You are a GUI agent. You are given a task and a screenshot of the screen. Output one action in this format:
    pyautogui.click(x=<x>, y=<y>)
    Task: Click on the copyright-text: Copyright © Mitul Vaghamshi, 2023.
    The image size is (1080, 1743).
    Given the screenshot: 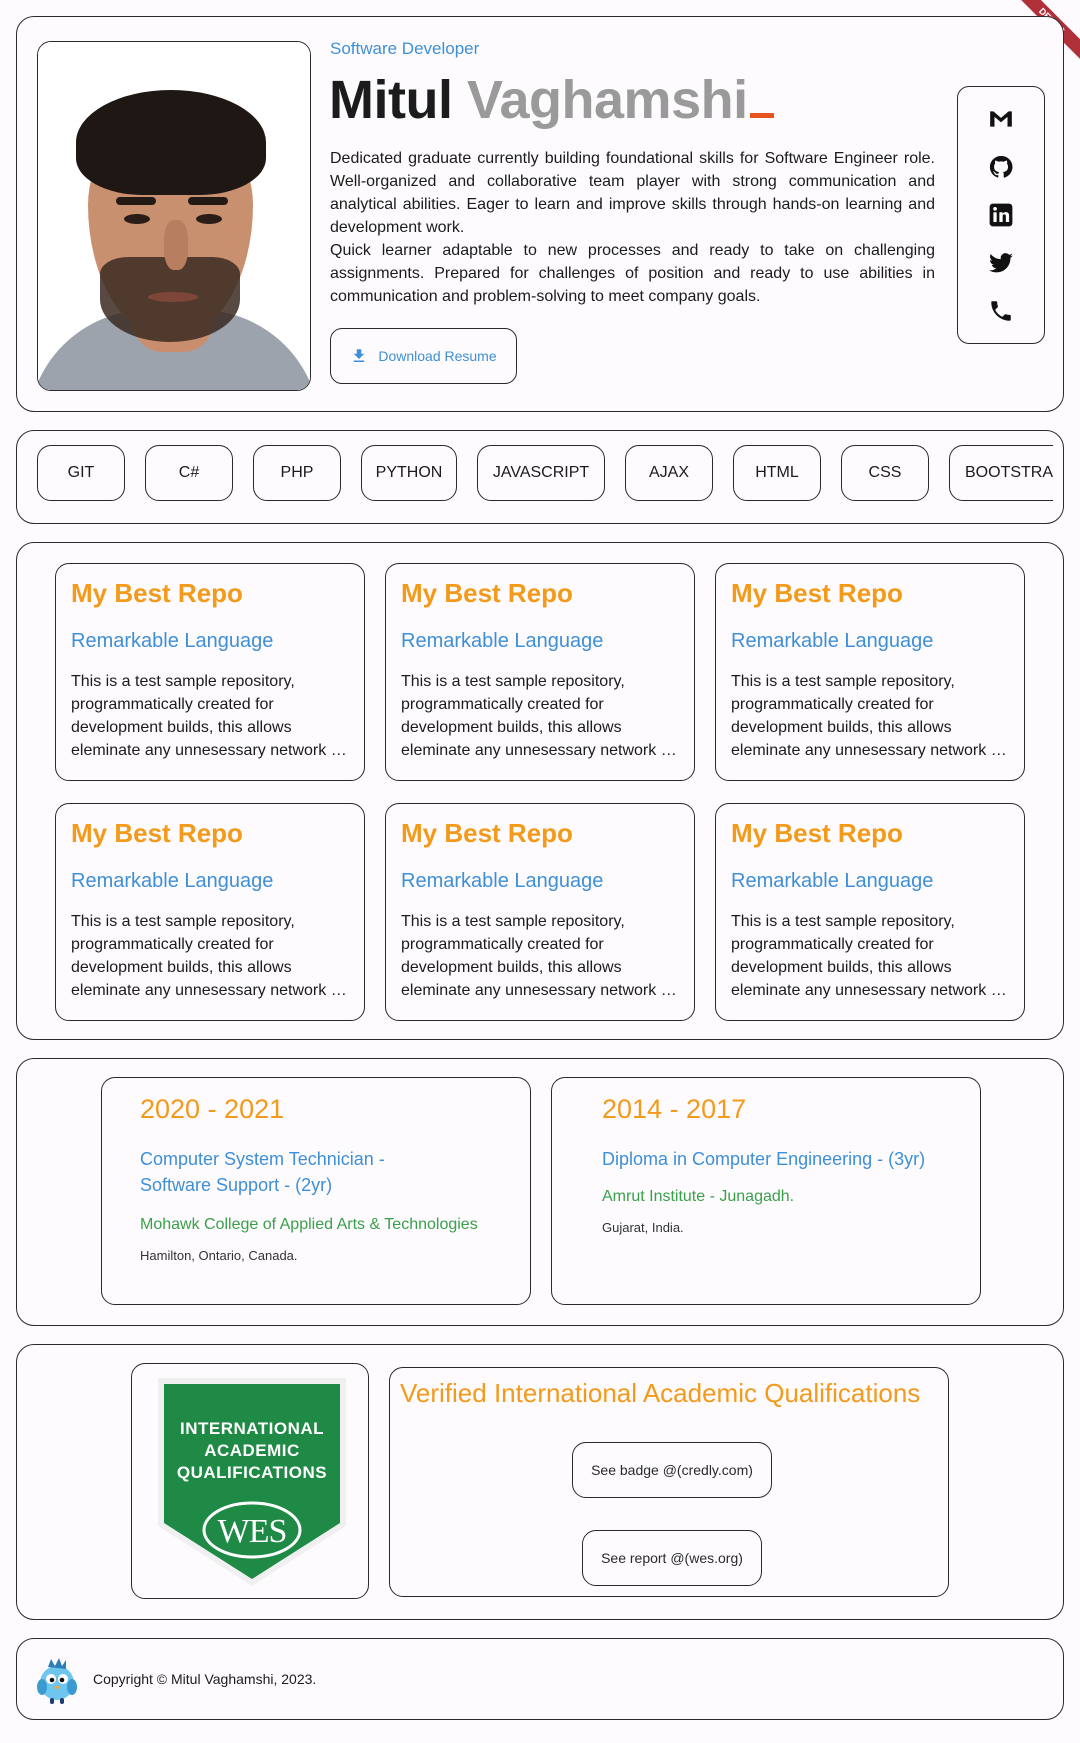 What is the action you would take?
    pyautogui.click(x=205, y=1679)
    